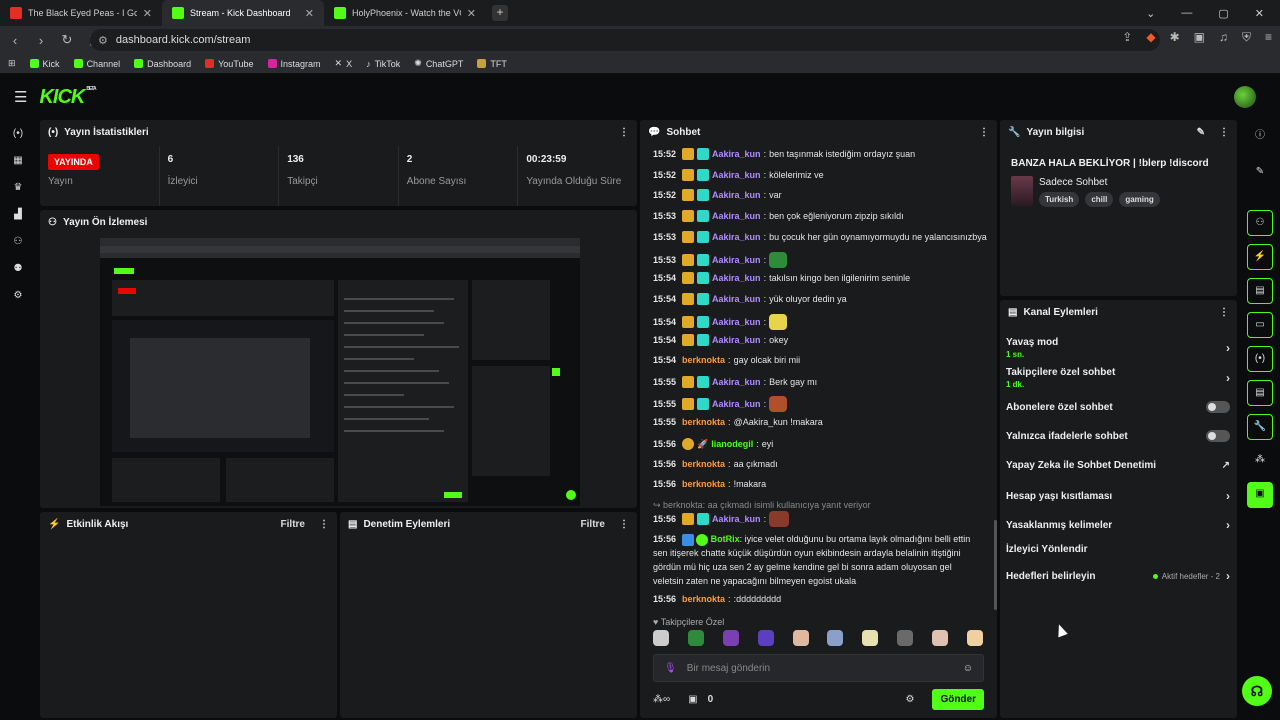 The image size is (1280, 720). I want to click on users-icon: ⚉, so click(18, 268).